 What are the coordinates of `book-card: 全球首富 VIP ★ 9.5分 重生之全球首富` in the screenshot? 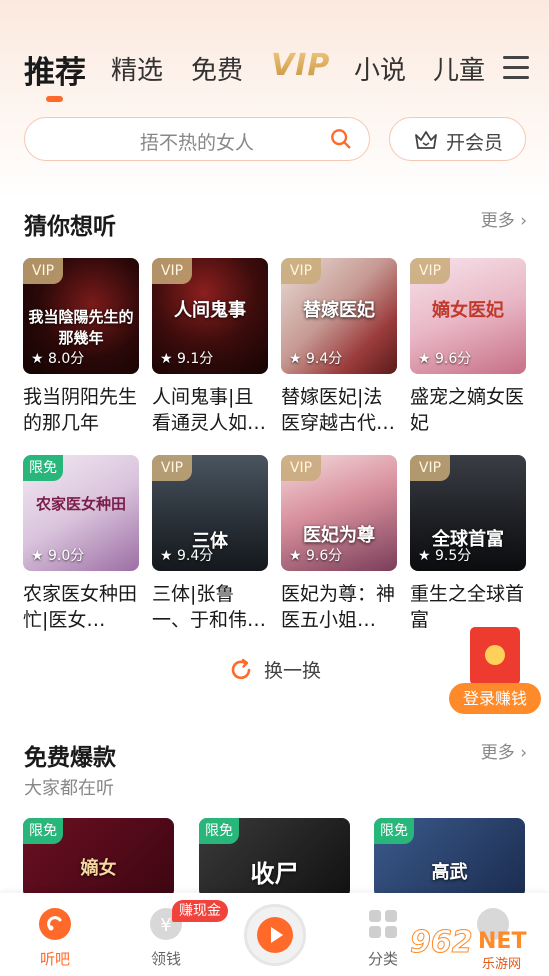 It's located at (468, 544).